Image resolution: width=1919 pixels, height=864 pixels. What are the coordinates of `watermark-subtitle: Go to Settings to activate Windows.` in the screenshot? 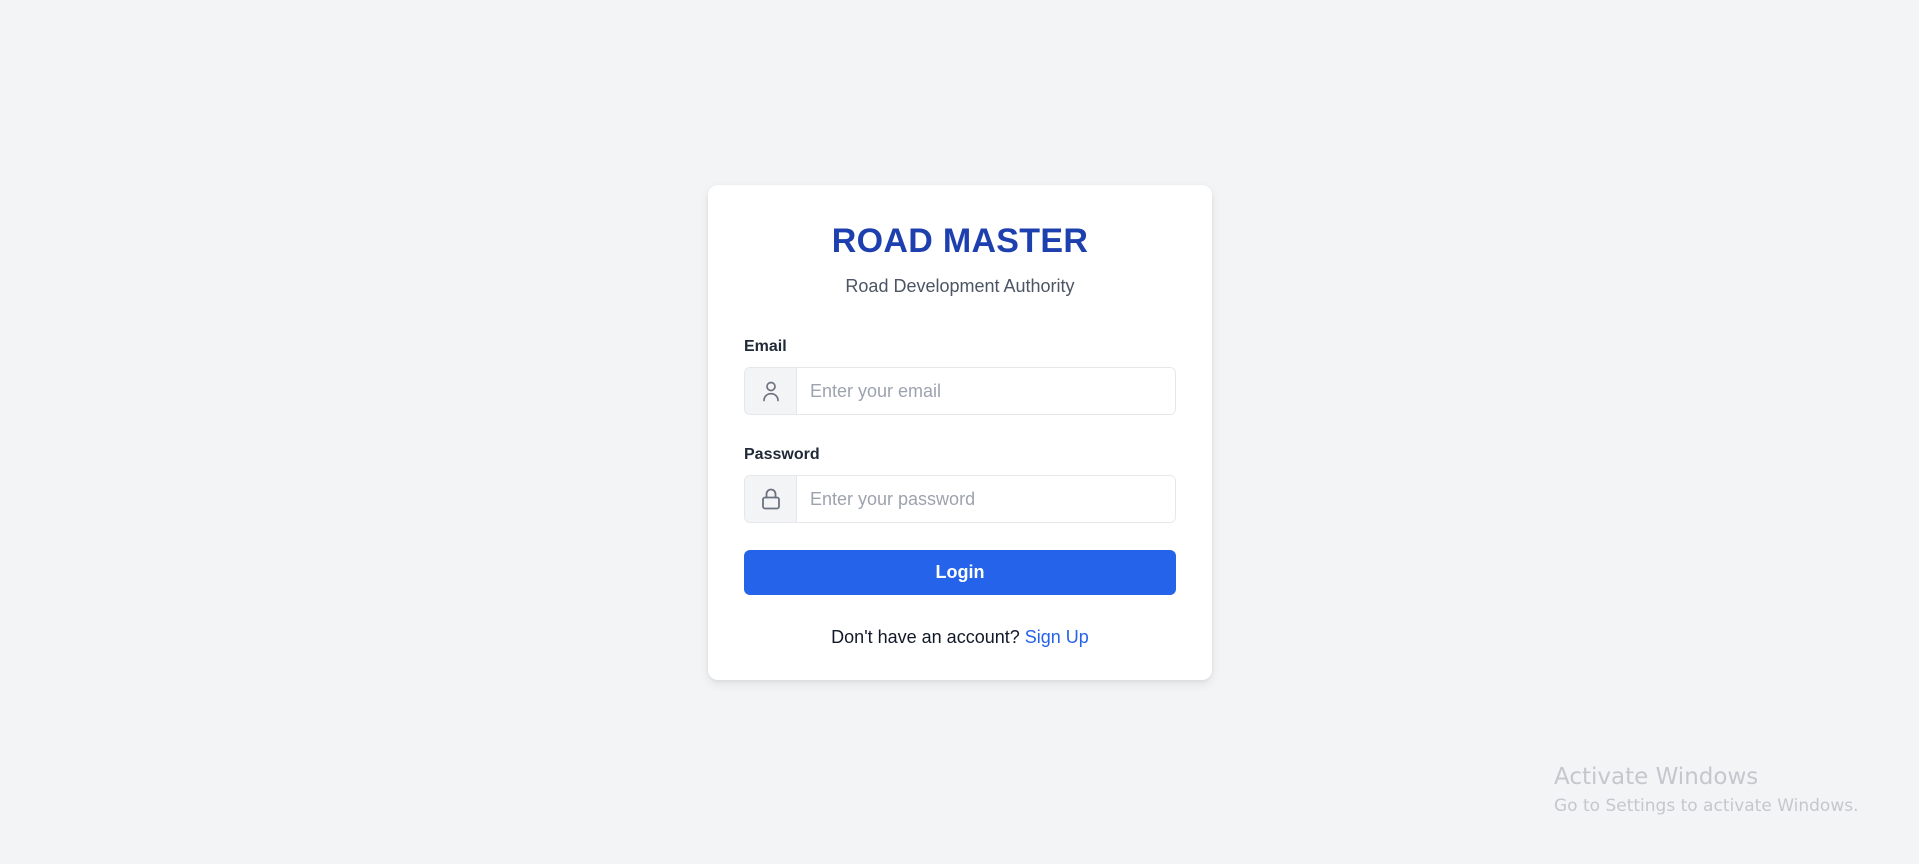 It's located at (1706, 806).